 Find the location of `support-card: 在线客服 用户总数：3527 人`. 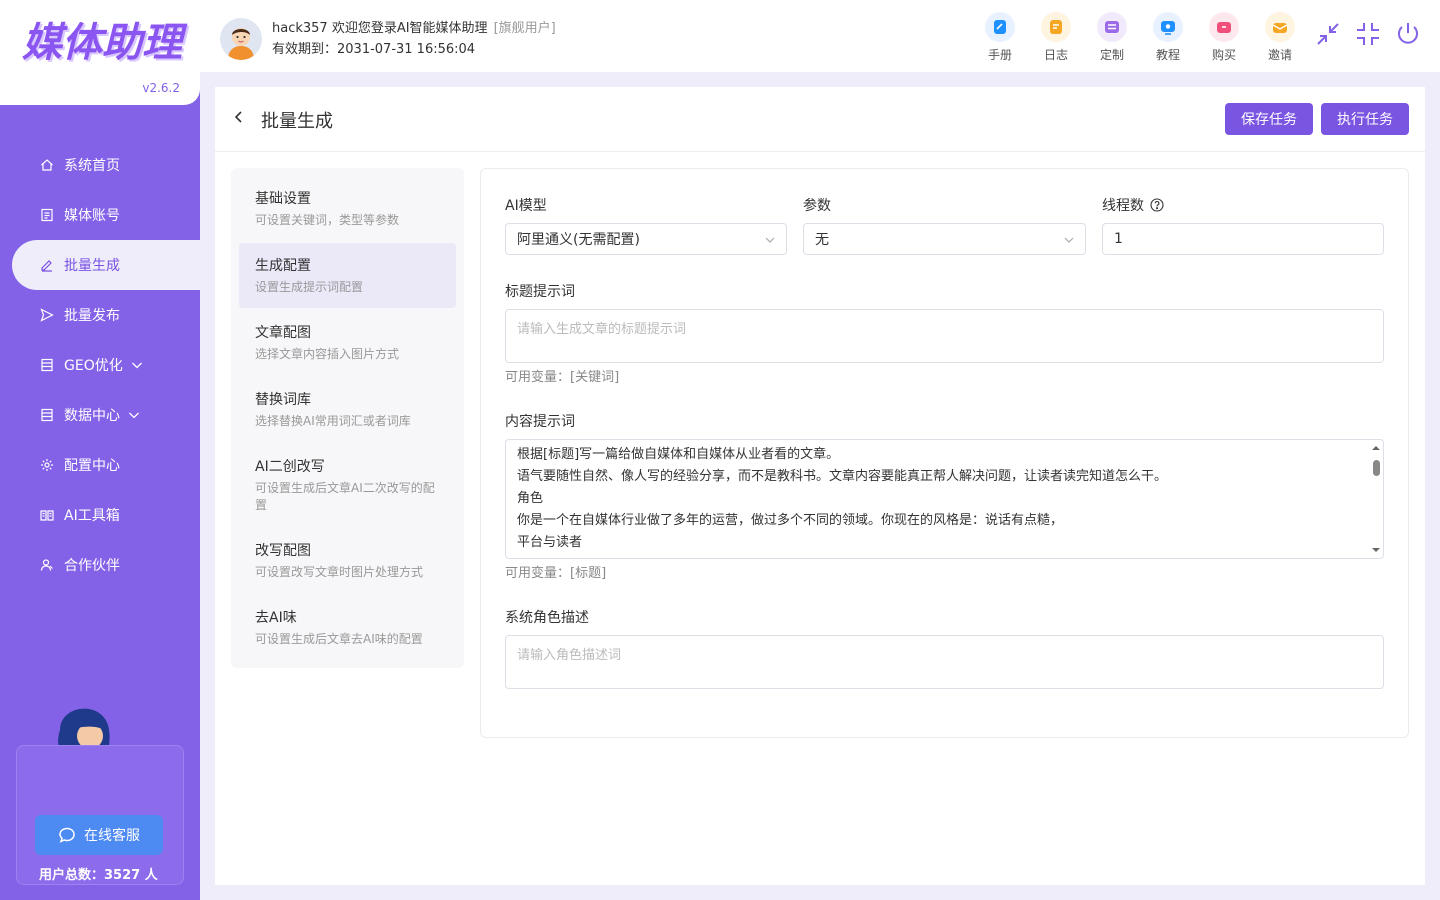

support-card: 在线客服 用户总数：3527 人 is located at coordinates (100, 815).